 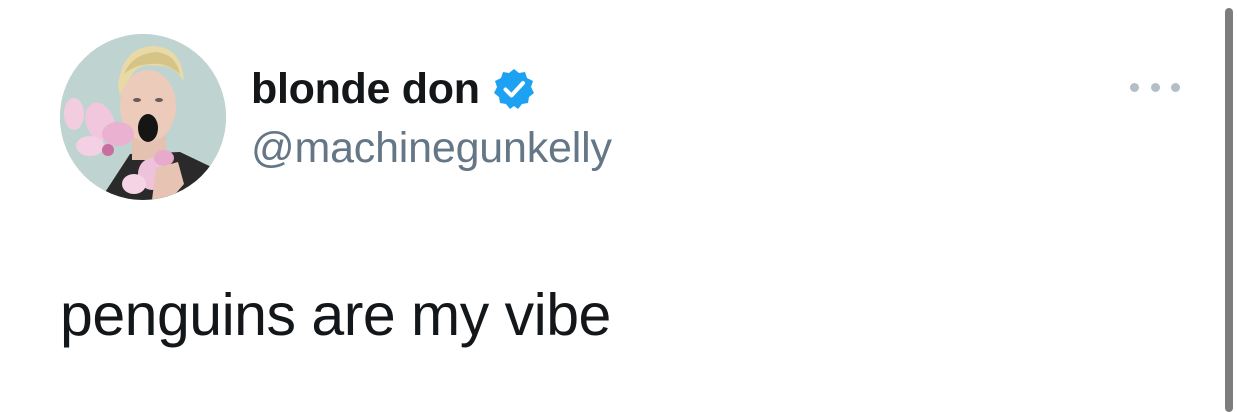 I want to click on vertical-scrollbar, so click(x=1230, y=210).